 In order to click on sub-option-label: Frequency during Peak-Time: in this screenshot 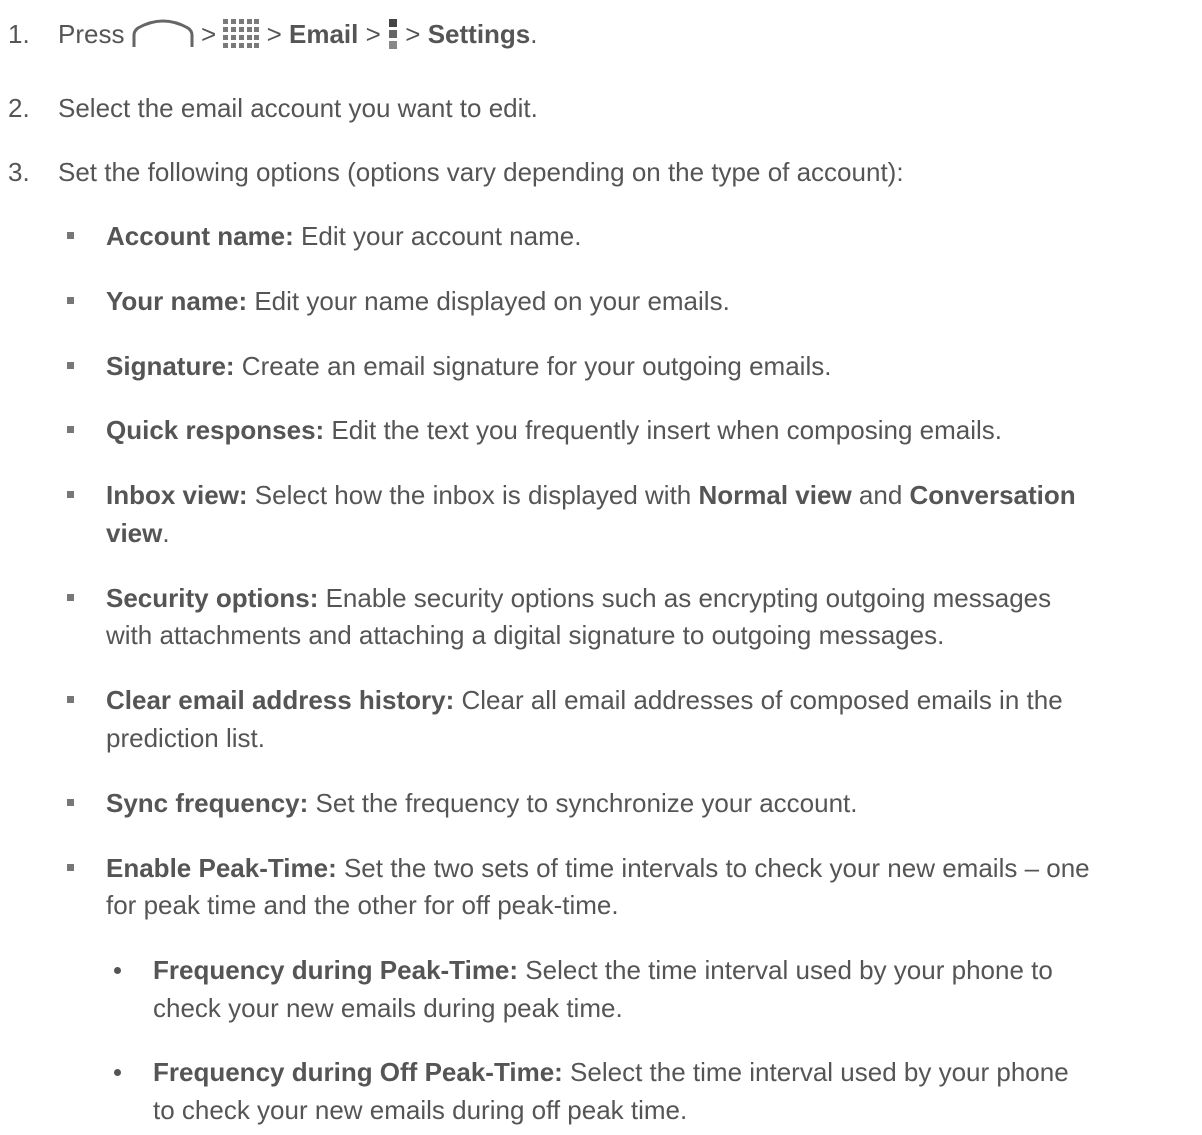, I will do `click(336, 970)`.